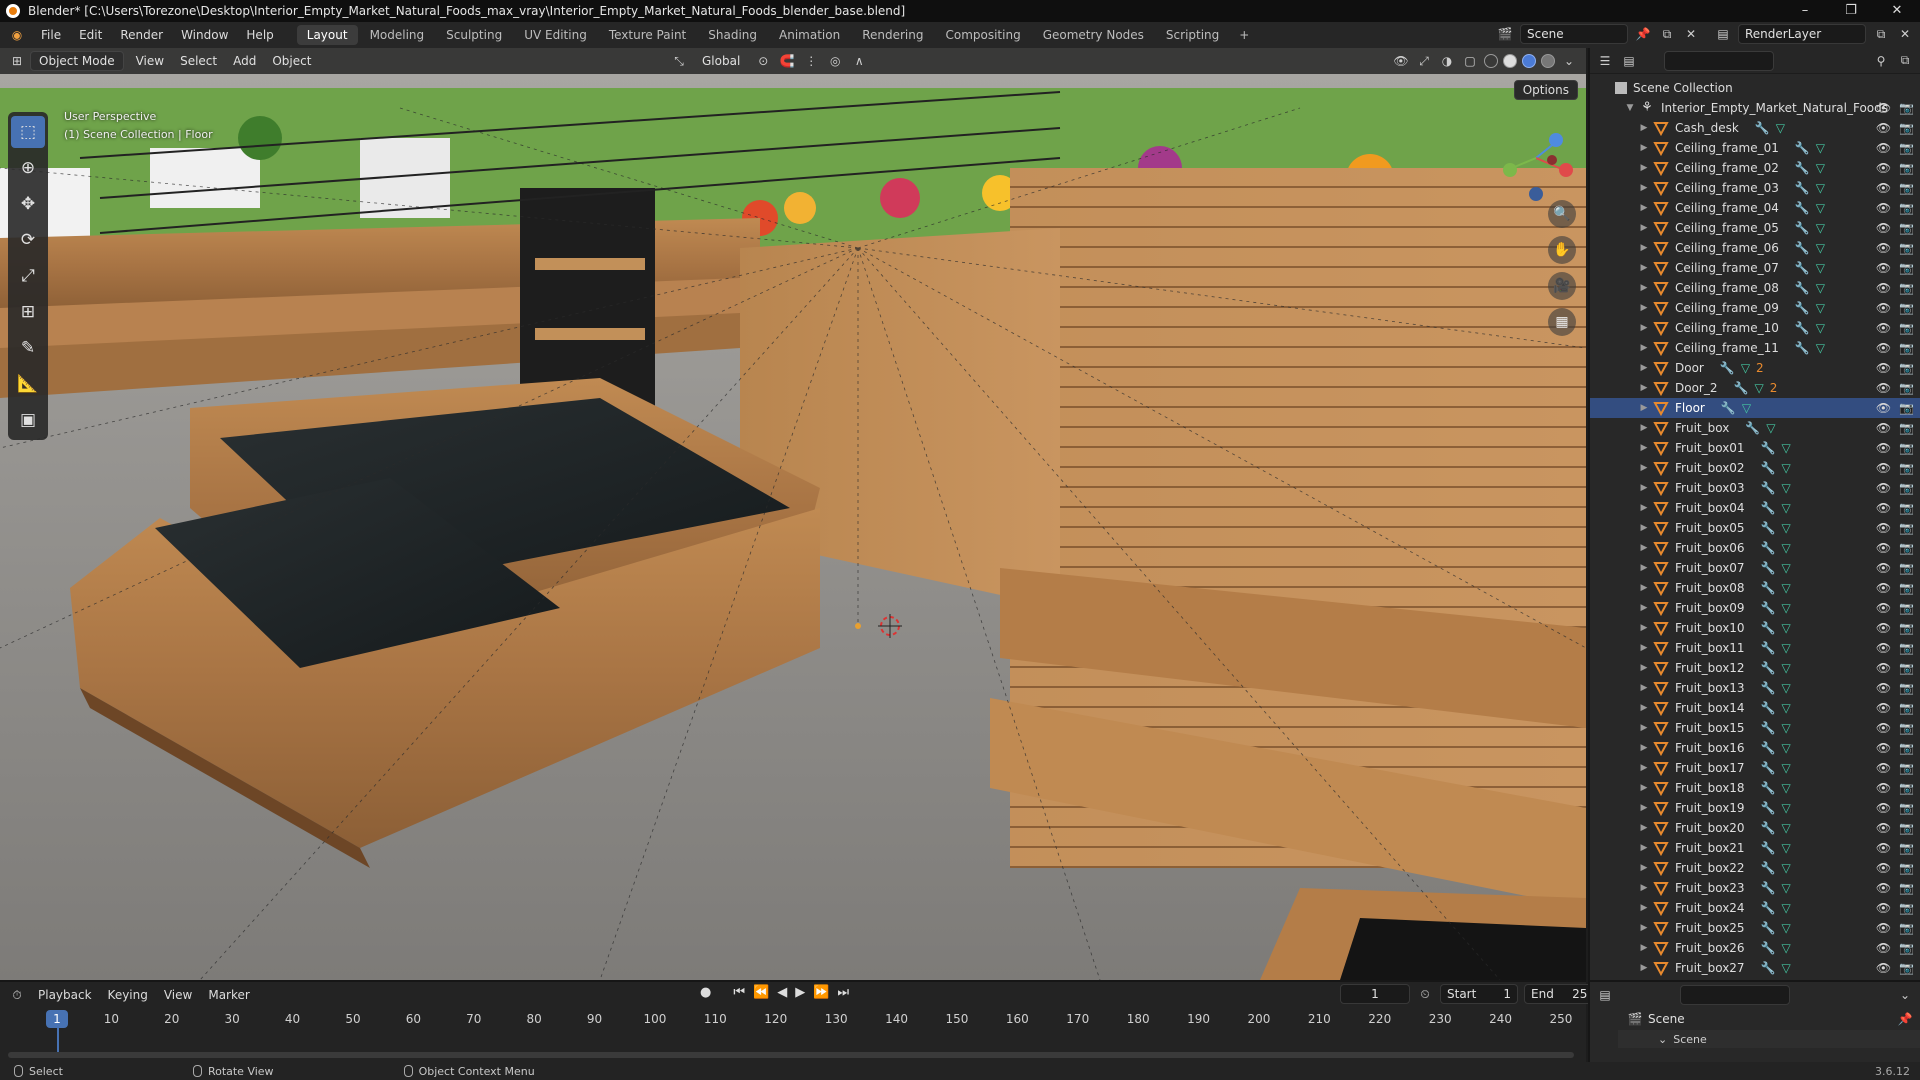 Image resolution: width=1920 pixels, height=1080 pixels. Describe the element at coordinates (647, 35) in the screenshot. I see `tab-texture-paint: Texture Paint` at that location.